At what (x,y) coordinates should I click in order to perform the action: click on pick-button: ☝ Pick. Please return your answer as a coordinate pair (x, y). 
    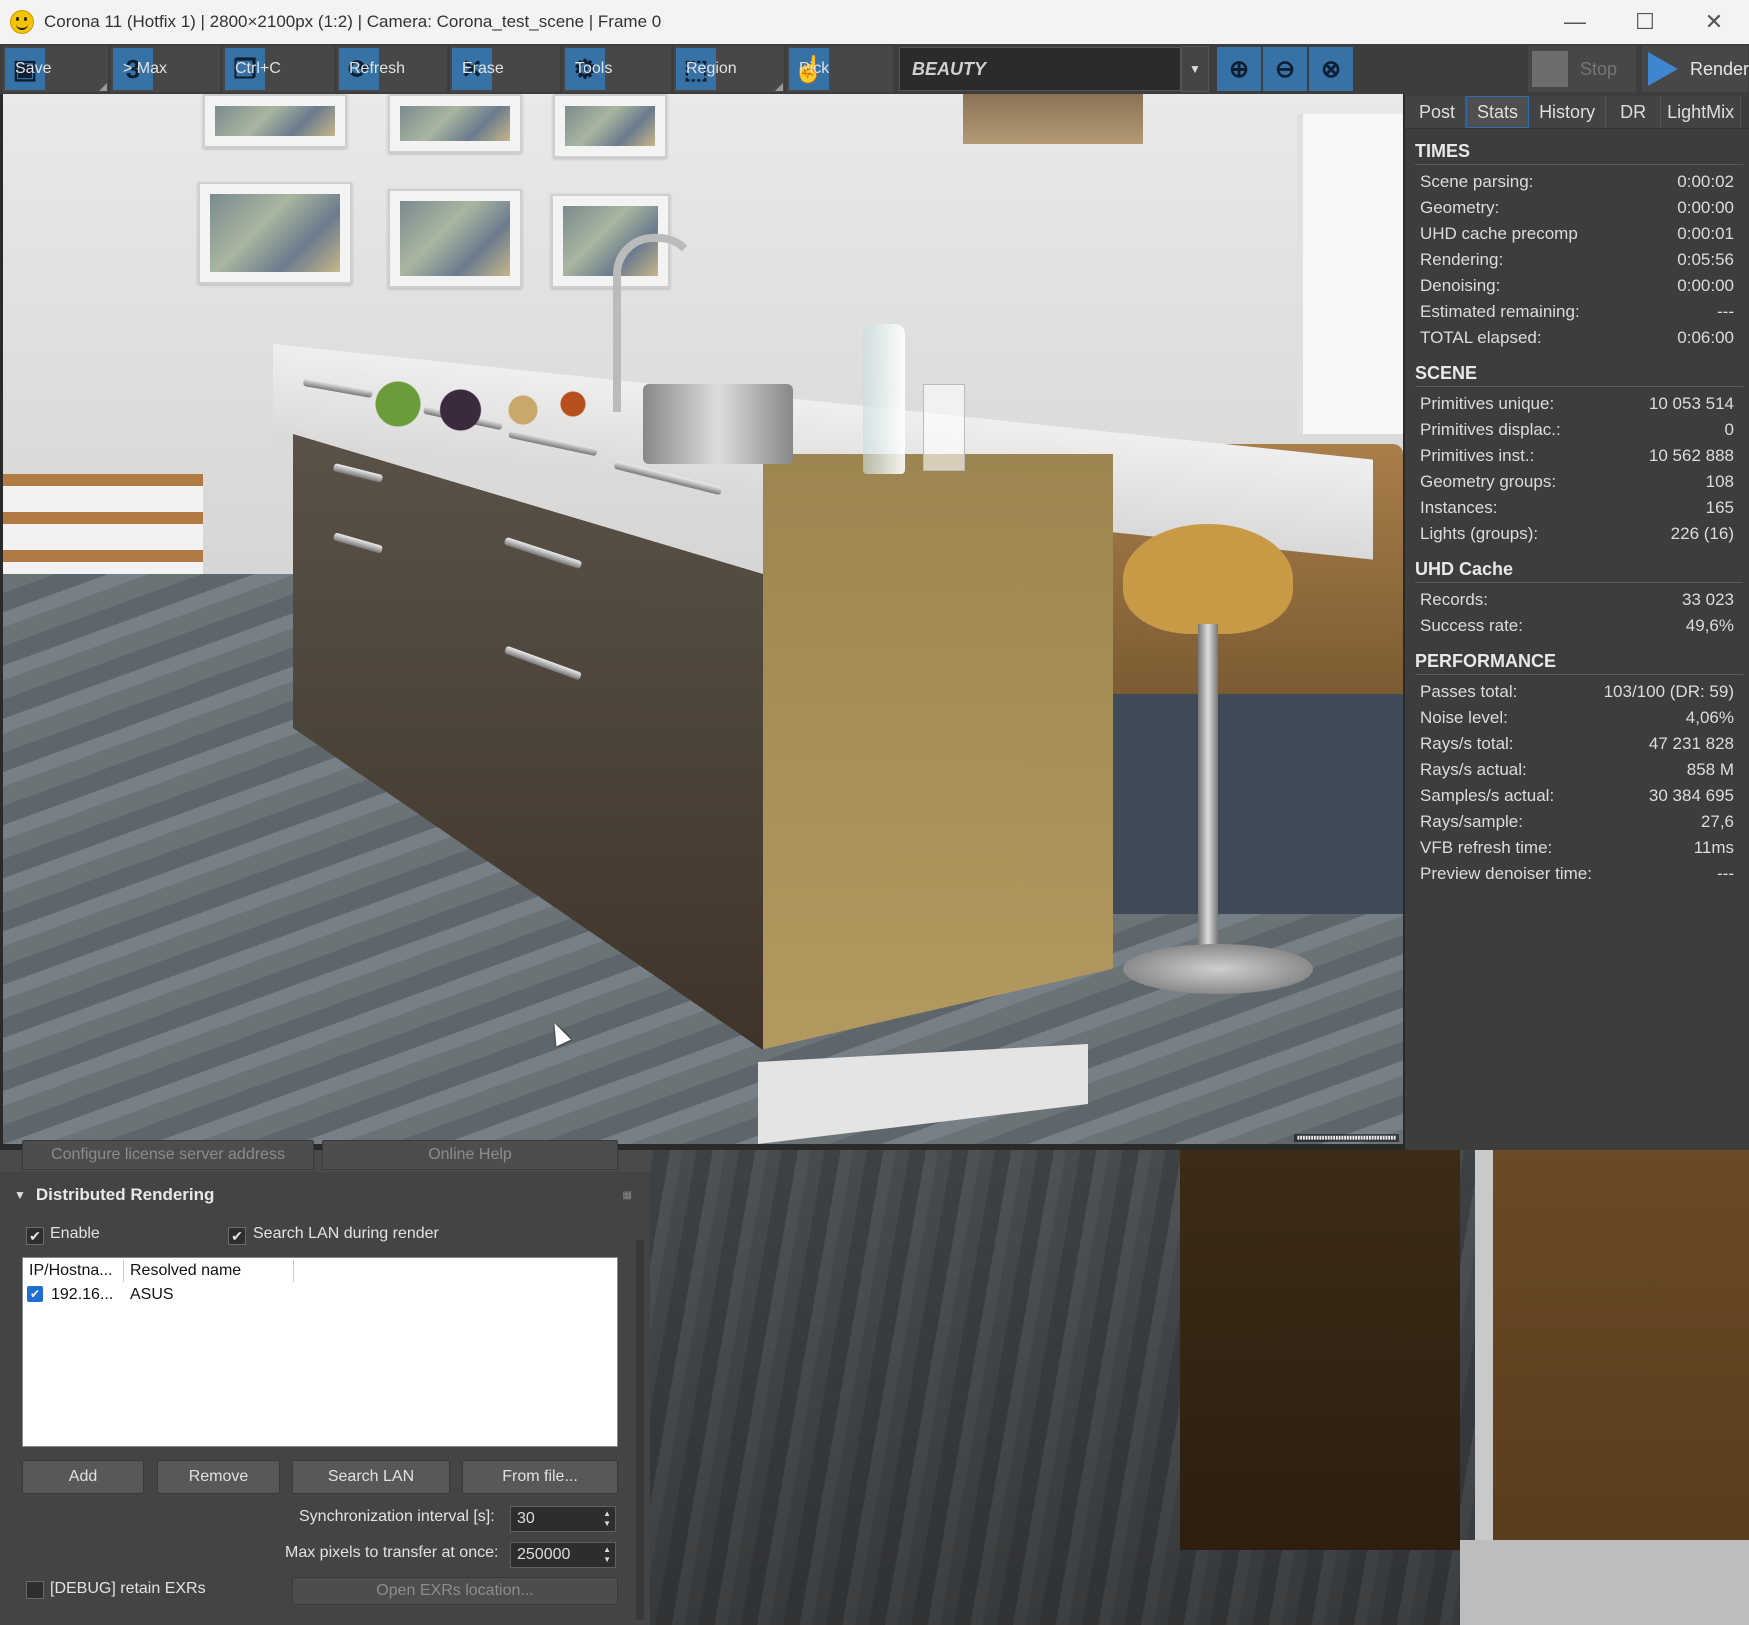
    Looking at the image, I should click on (840, 69).